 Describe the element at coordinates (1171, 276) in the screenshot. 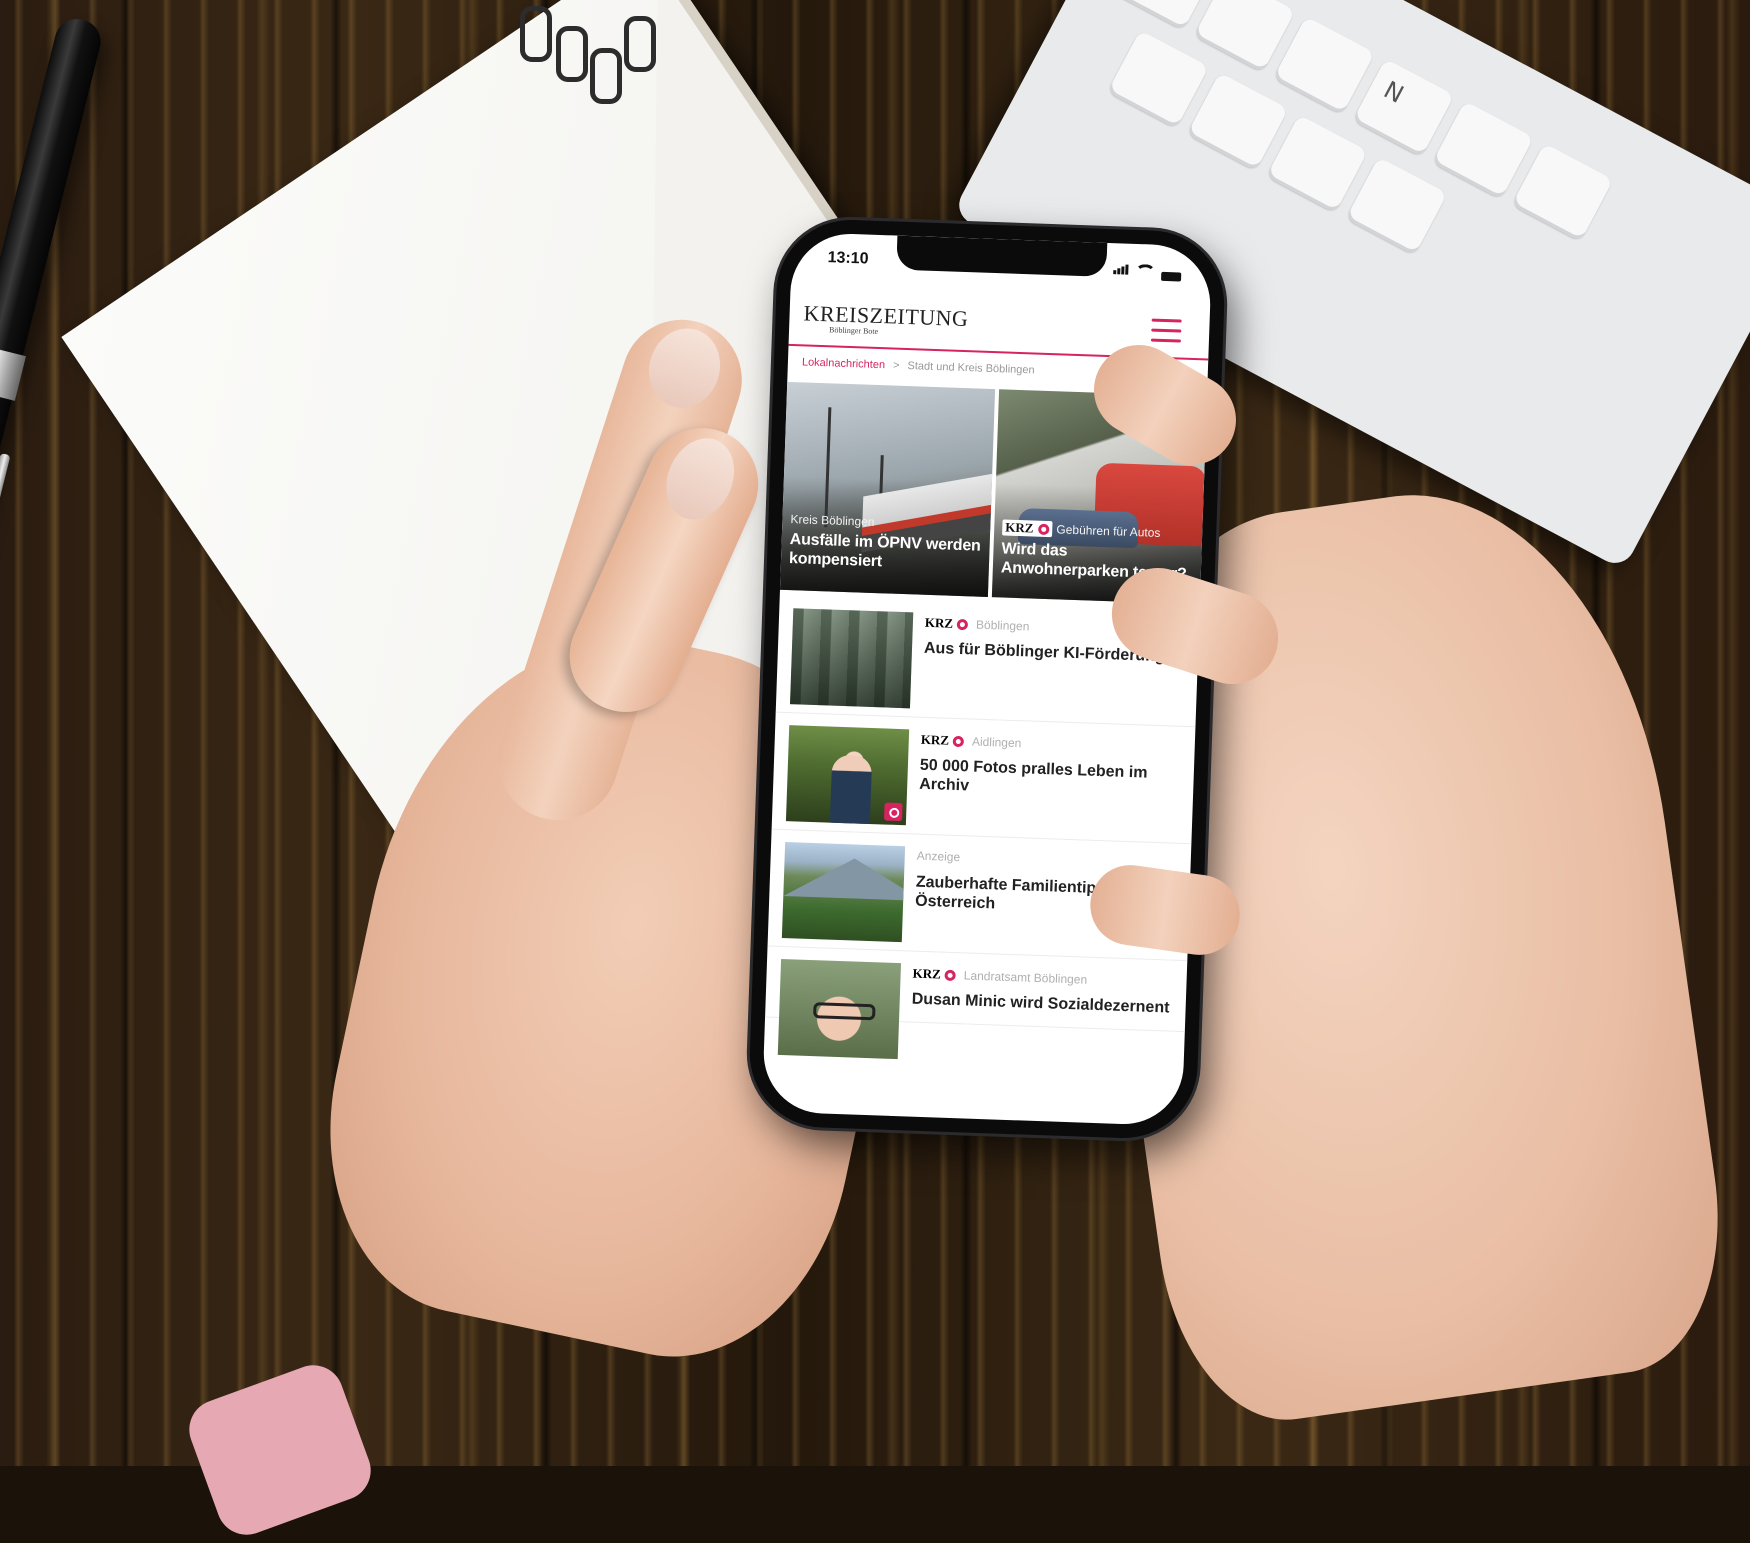

I see `battery-icon` at that location.